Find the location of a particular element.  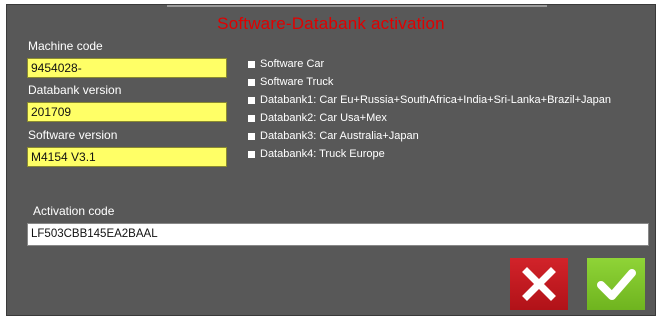

option-label: Databank2: Car Usa+Mex is located at coordinates (323, 118).